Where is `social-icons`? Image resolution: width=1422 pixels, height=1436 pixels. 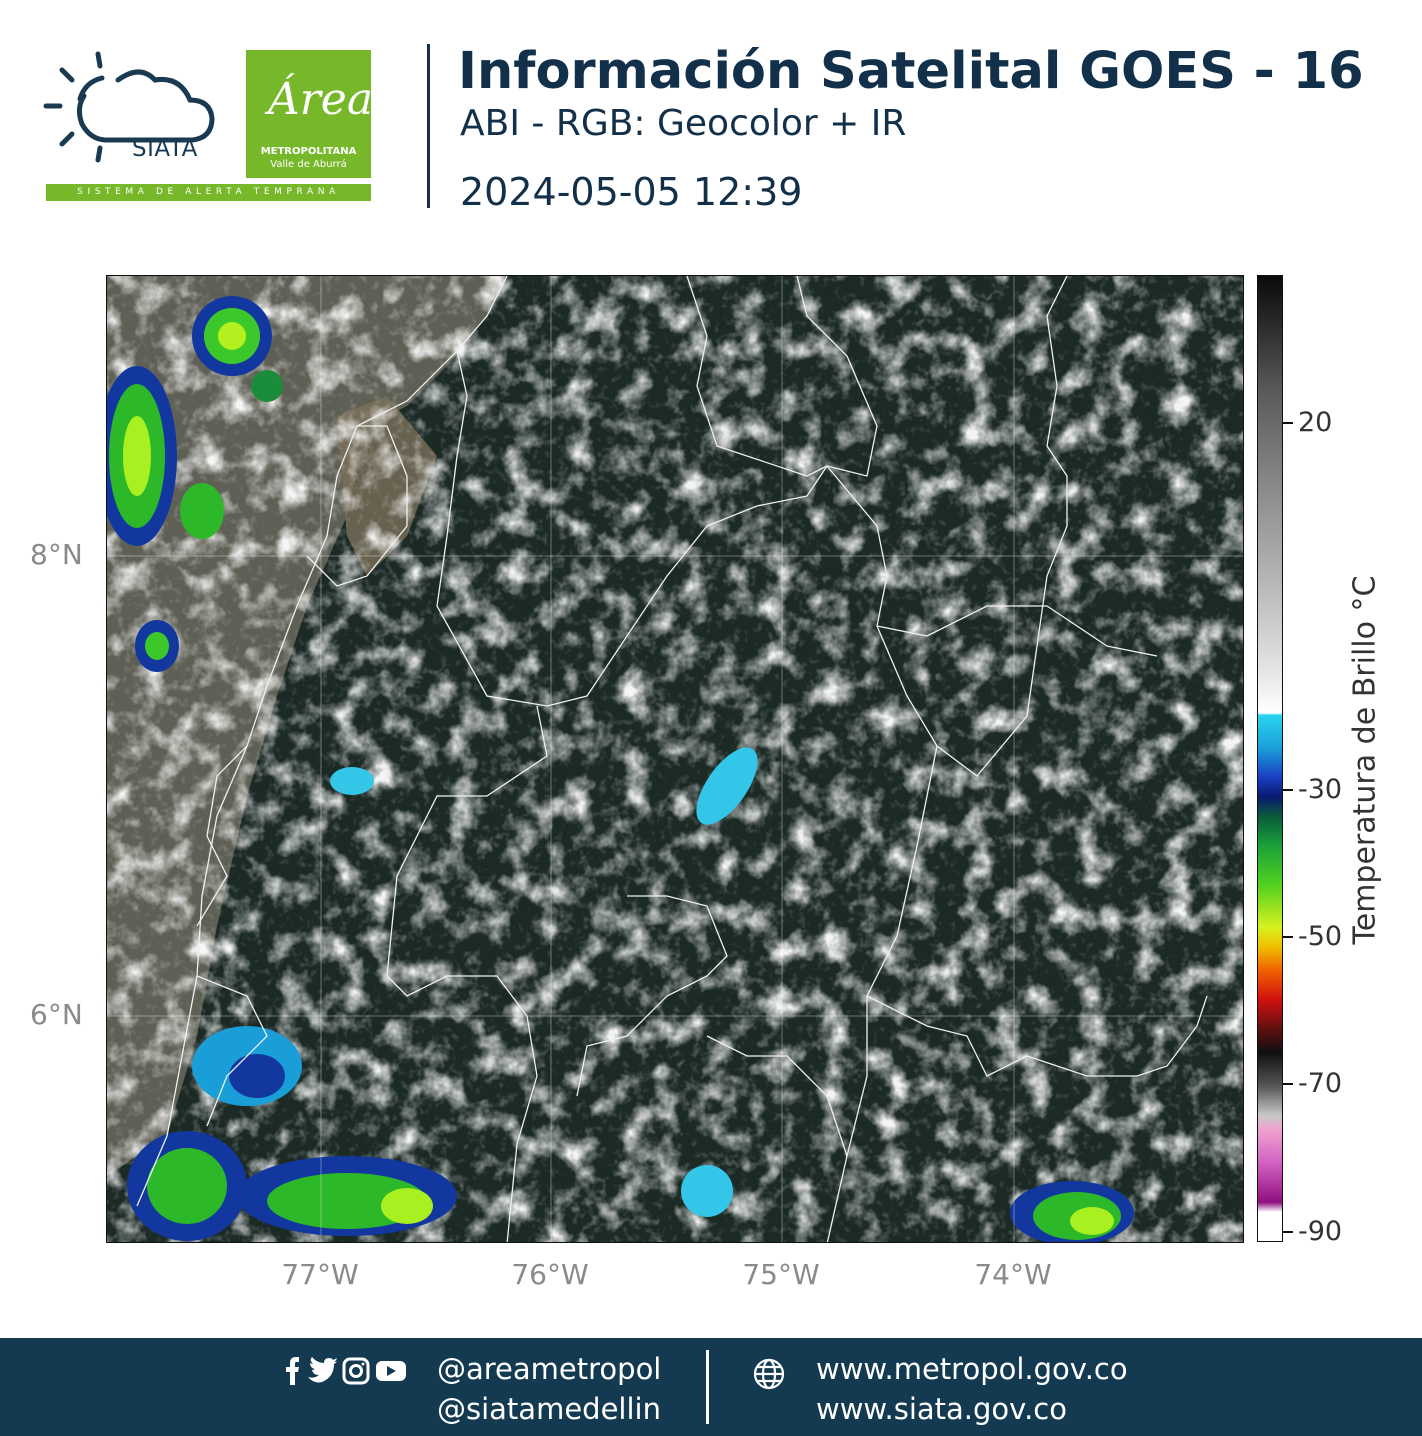
social-icons is located at coordinates (346, 1371).